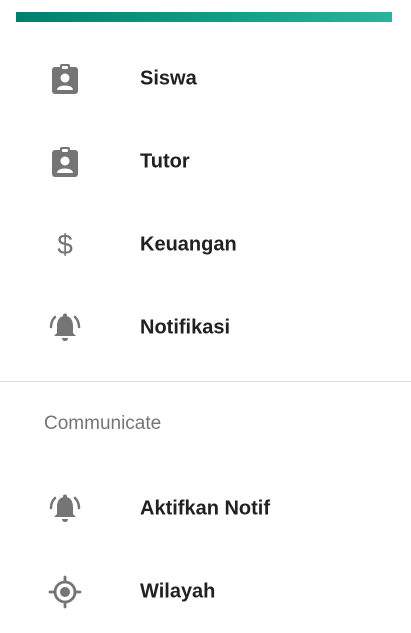 This screenshot has width=411, height=633. What do you see at coordinates (165, 161) in the screenshot?
I see `menu-item-label: Tutor` at bounding box center [165, 161].